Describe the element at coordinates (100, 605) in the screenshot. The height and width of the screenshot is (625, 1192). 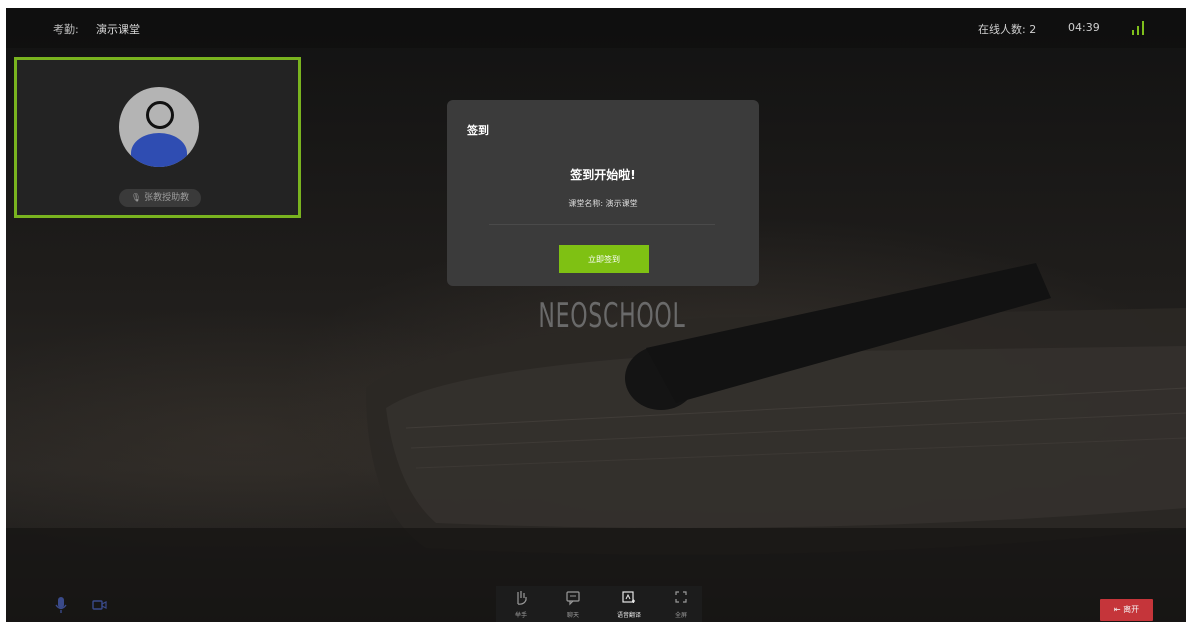
I see `camera-icon` at that location.